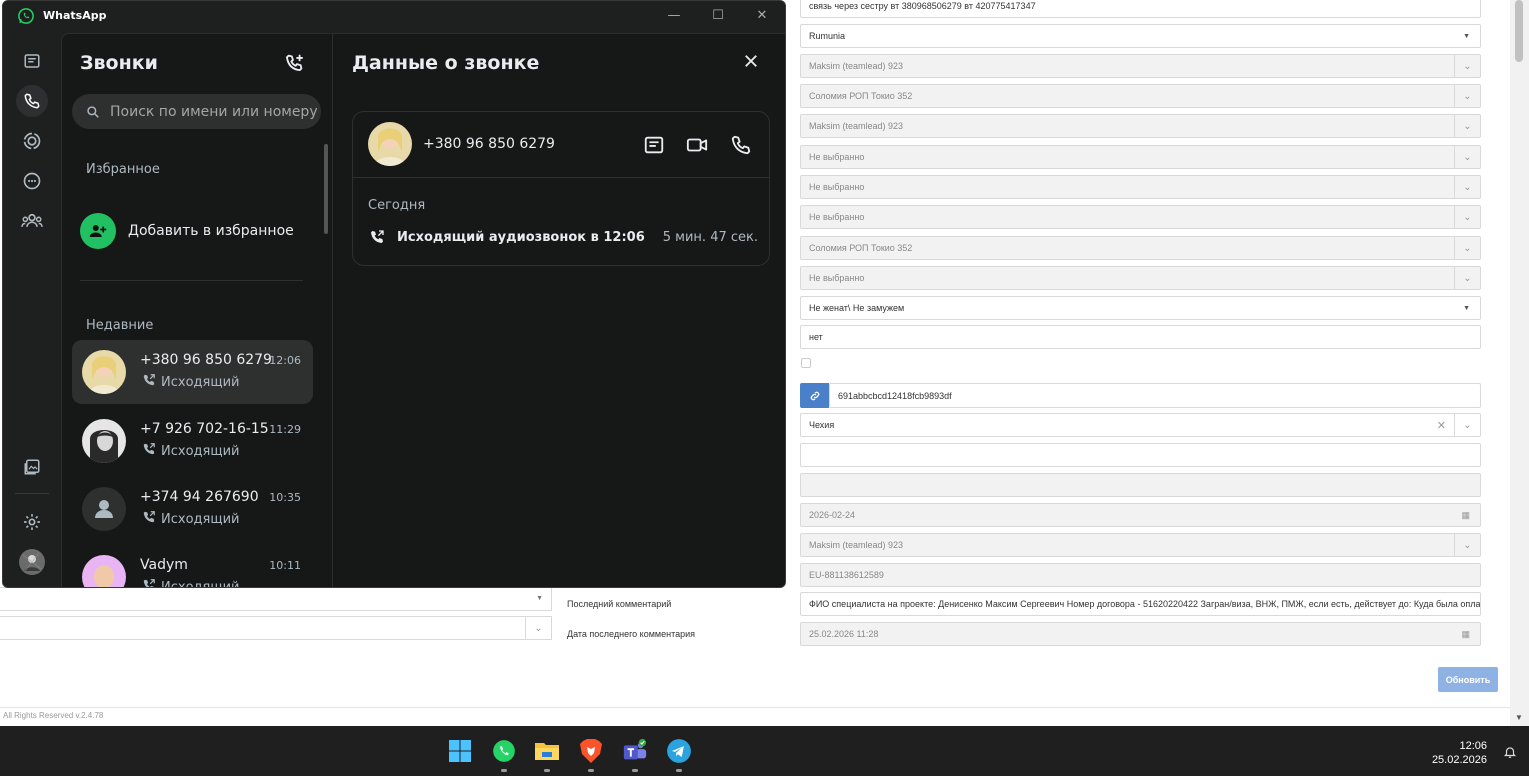 The image size is (1529, 776). Describe the element at coordinates (674, 16) in the screenshot. I see `minimize-icon: —` at that location.